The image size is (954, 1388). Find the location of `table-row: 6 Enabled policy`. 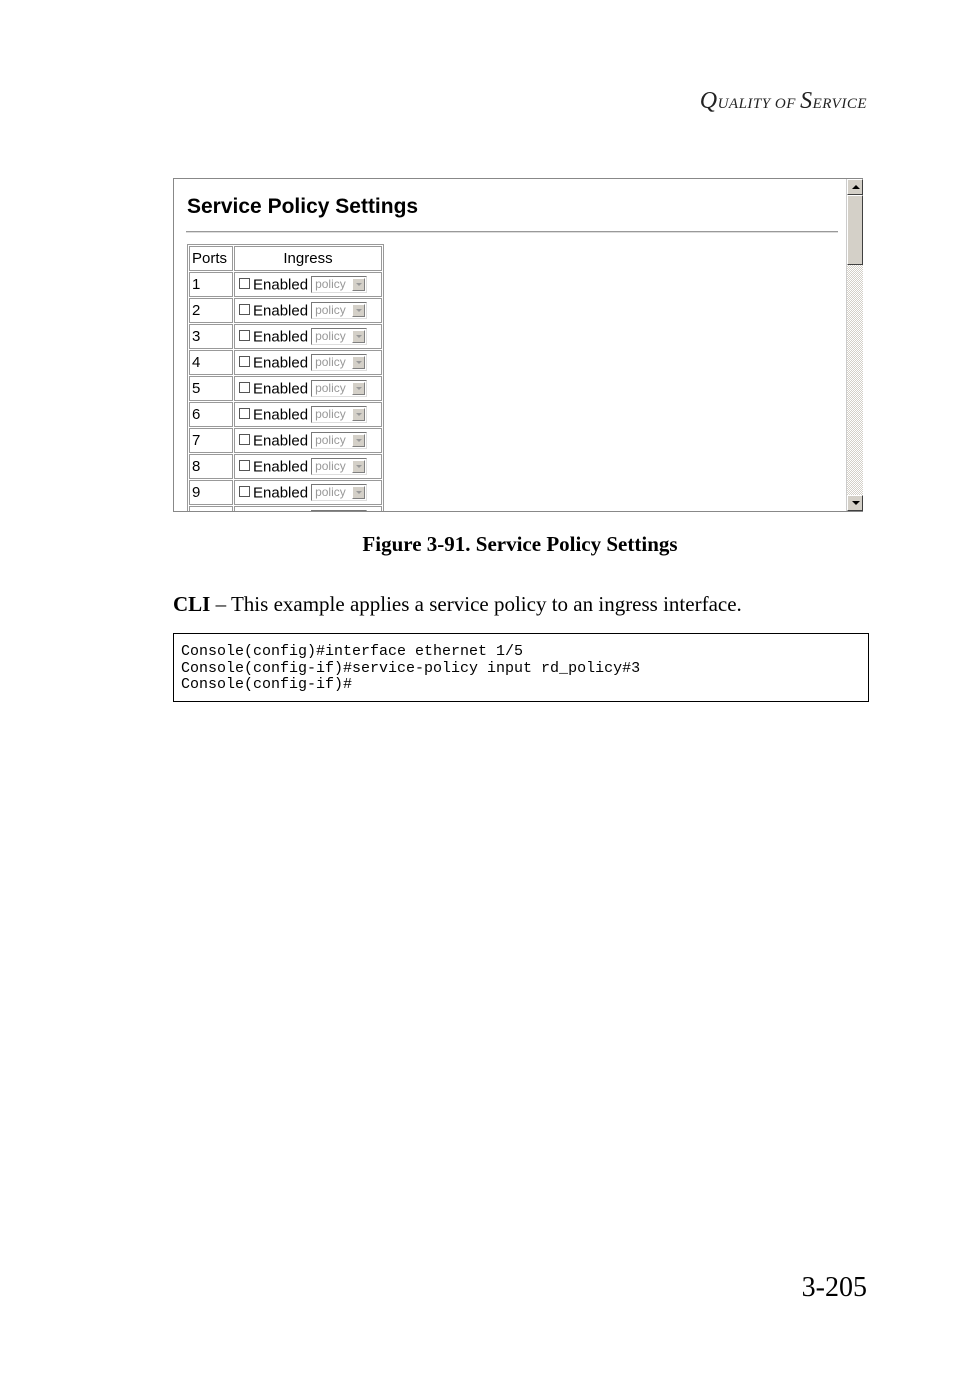

table-row: 6 Enabled policy is located at coordinates (285, 414).